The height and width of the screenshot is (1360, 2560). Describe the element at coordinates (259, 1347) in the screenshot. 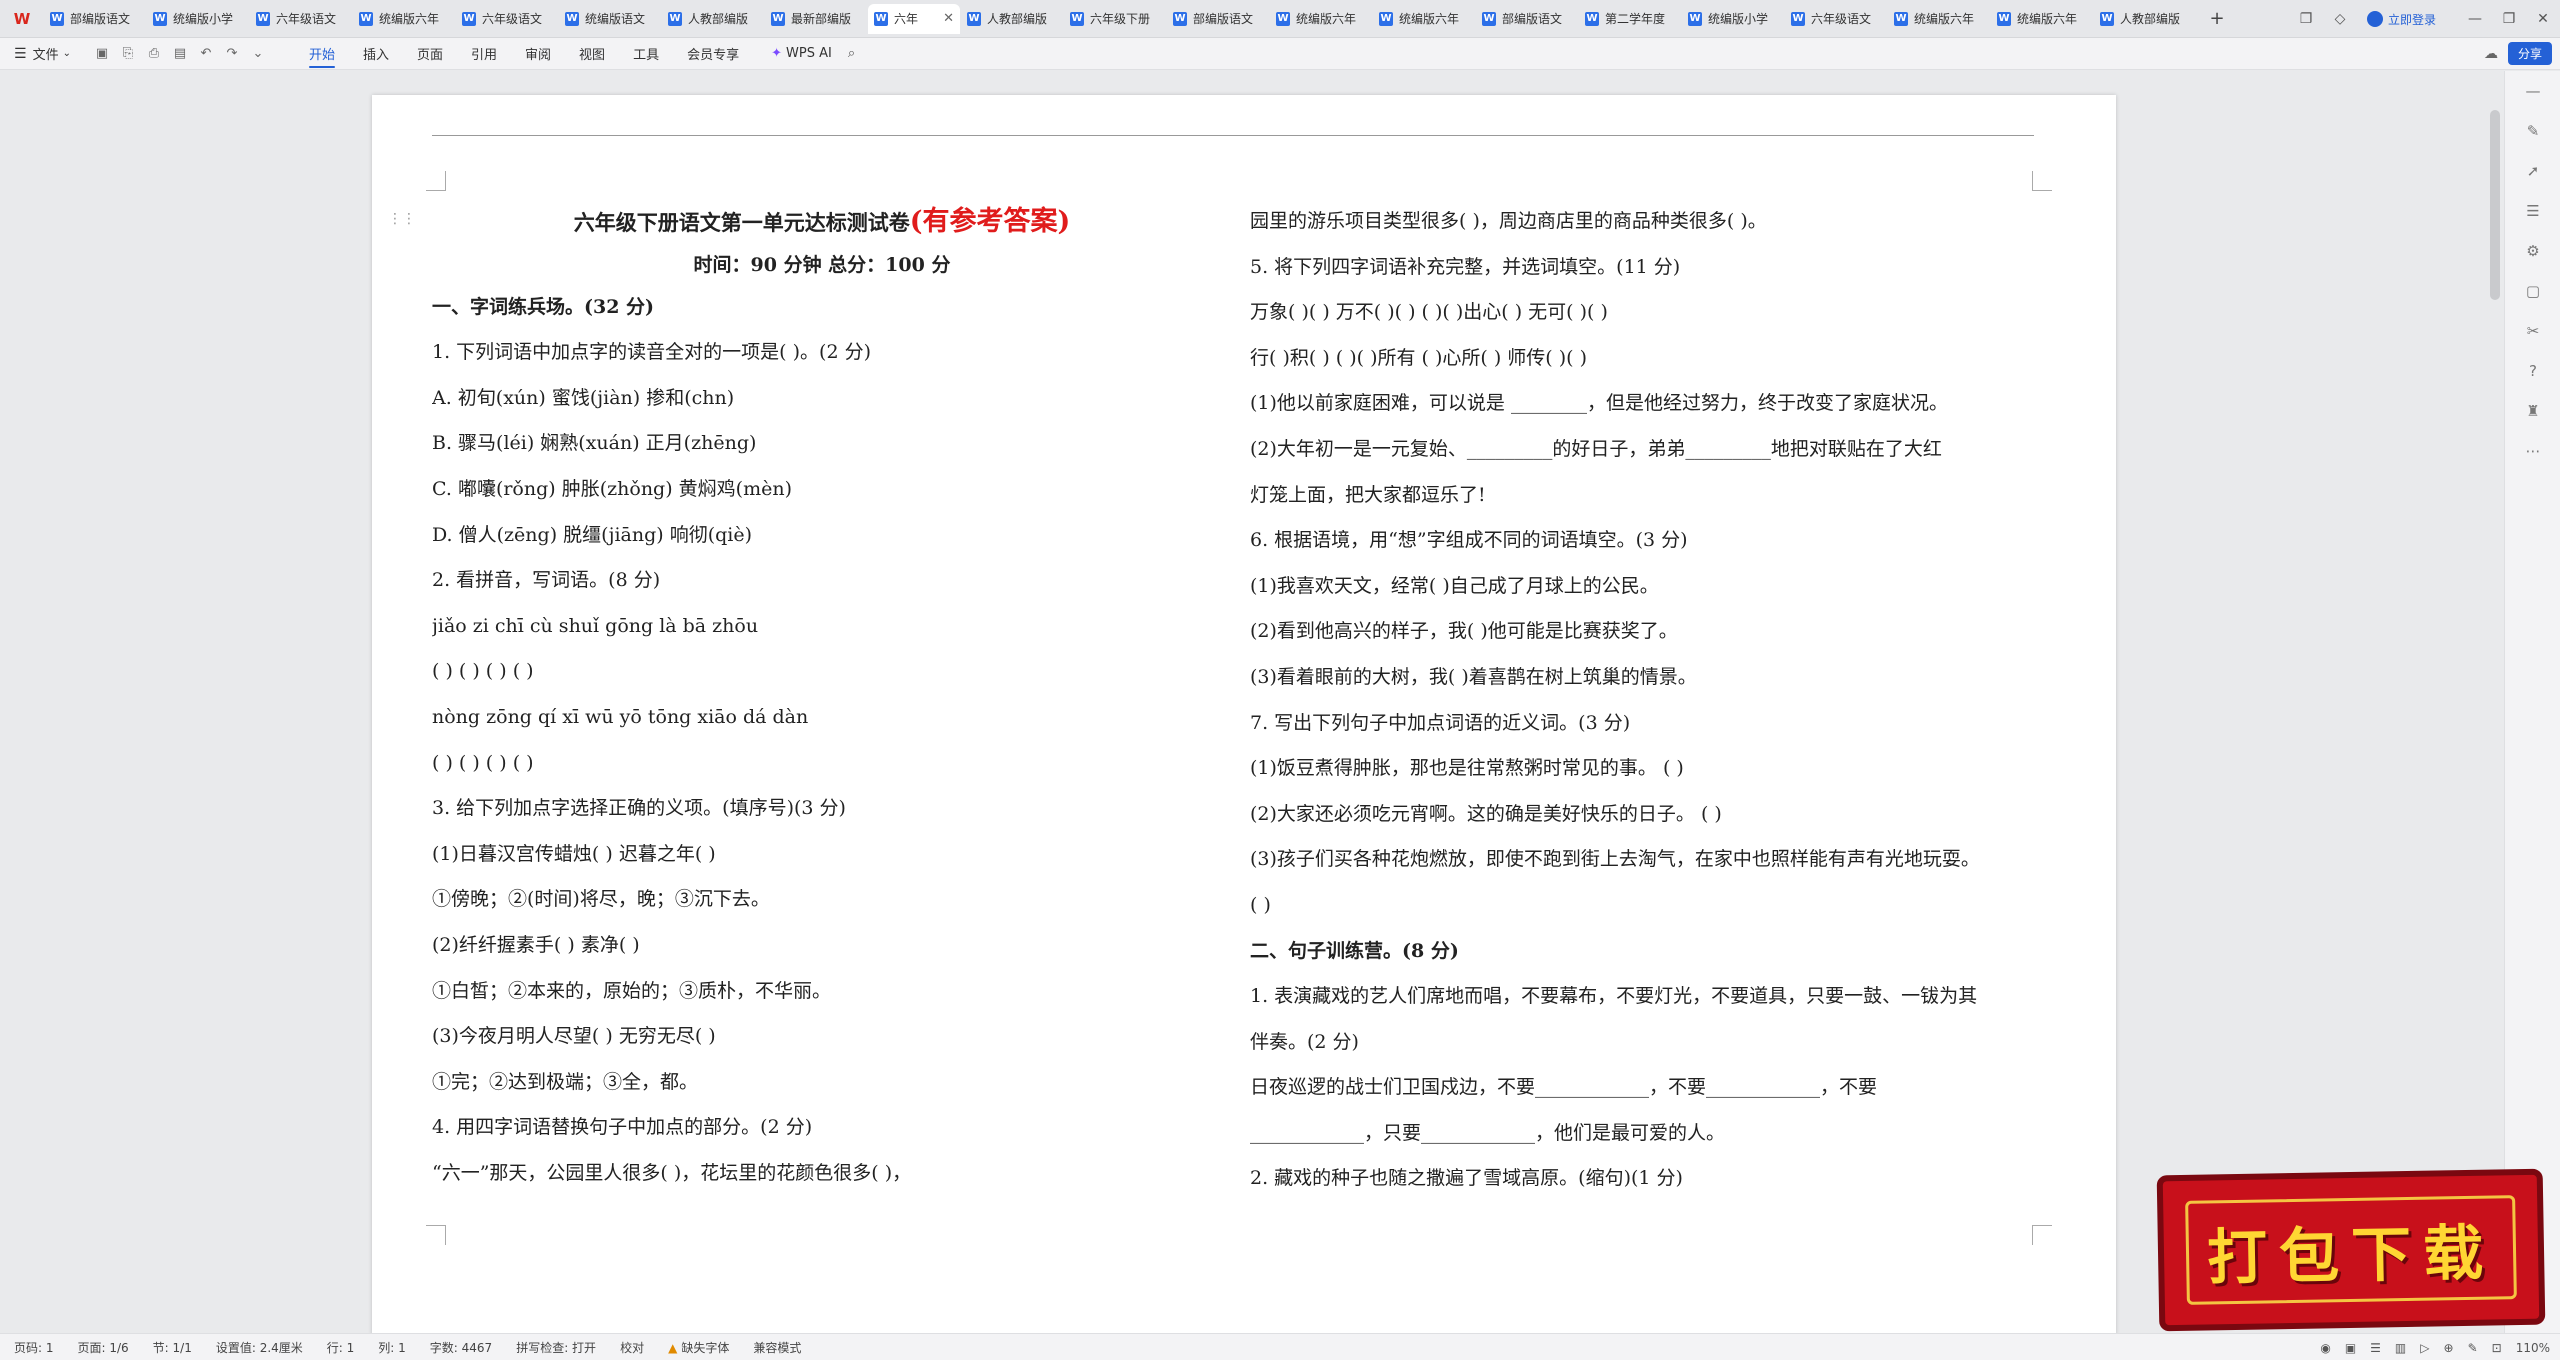

I see `status-setting: 设置值: 2.4厘米` at that location.